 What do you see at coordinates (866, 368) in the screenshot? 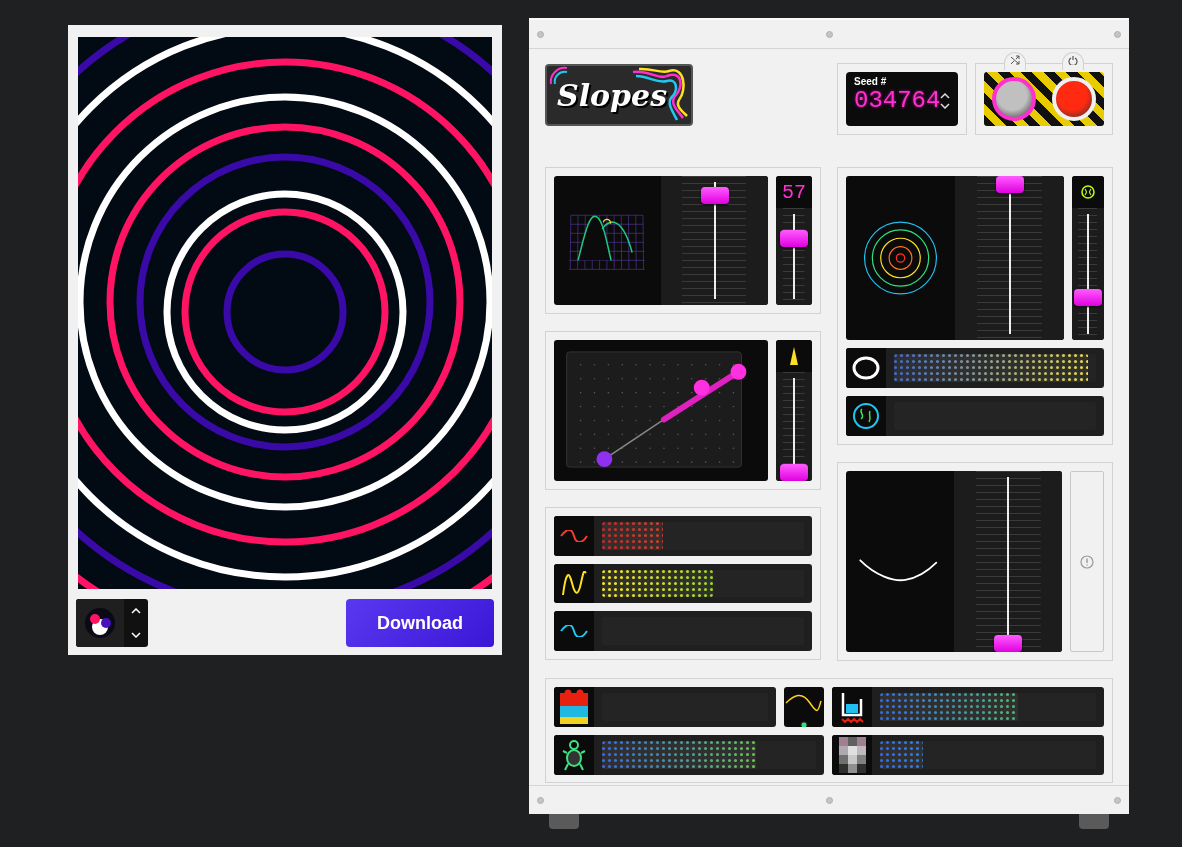
I see `ring-icon` at bounding box center [866, 368].